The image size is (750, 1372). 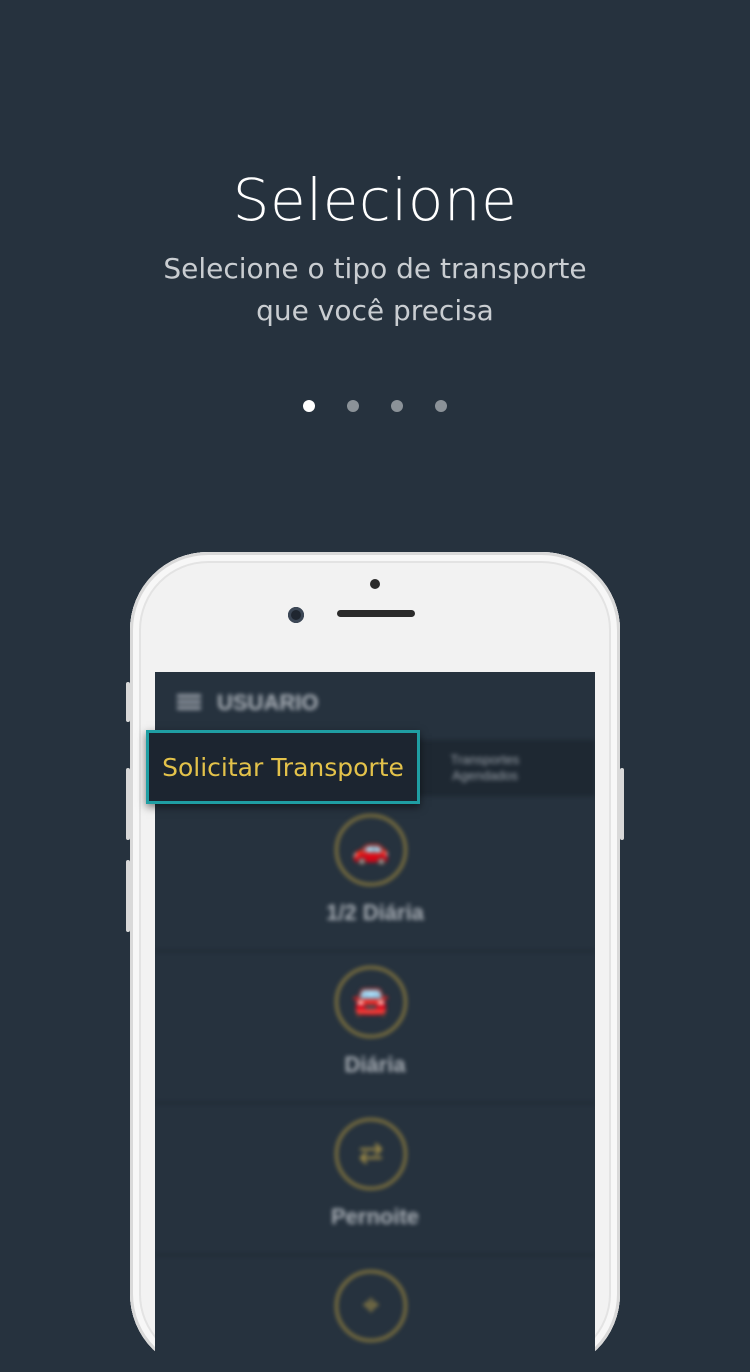 I want to click on page-title: Selecione, so click(x=375, y=200).